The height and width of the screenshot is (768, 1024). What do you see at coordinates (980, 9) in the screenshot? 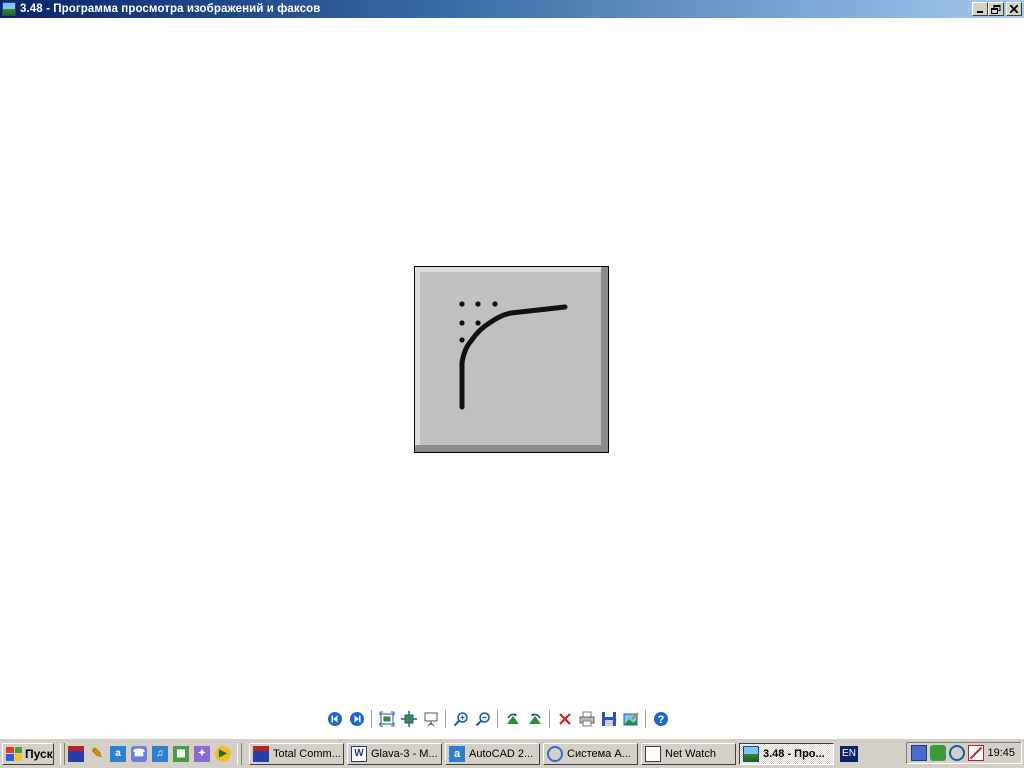
I see `minimize-button` at bounding box center [980, 9].